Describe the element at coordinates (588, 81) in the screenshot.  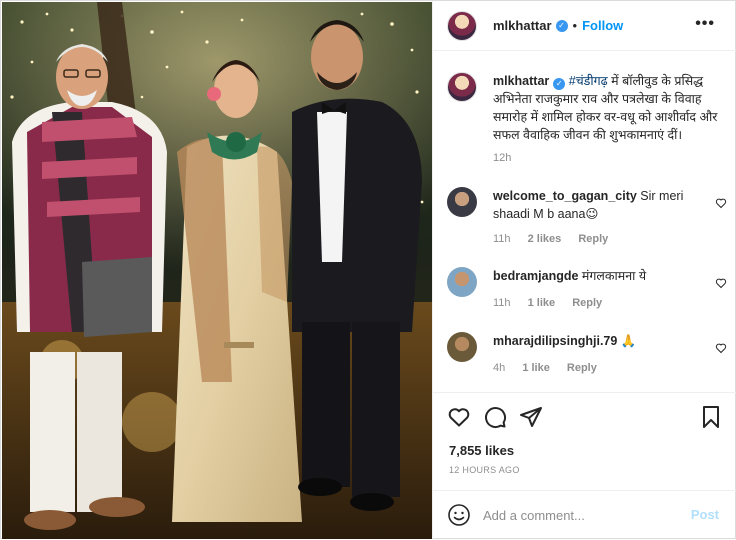
I see `caption-hashtag: #चंडीगढ़` at that location.